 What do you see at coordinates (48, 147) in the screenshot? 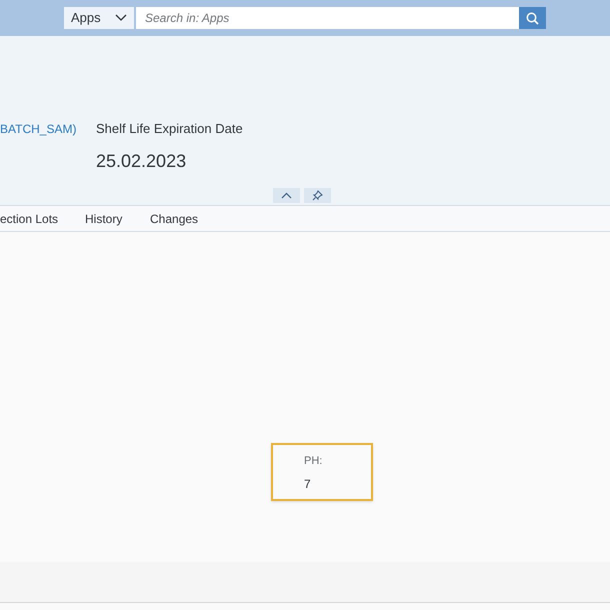
I see `batch-link: BATCH_SAM)` at bounding box center [48, 147].